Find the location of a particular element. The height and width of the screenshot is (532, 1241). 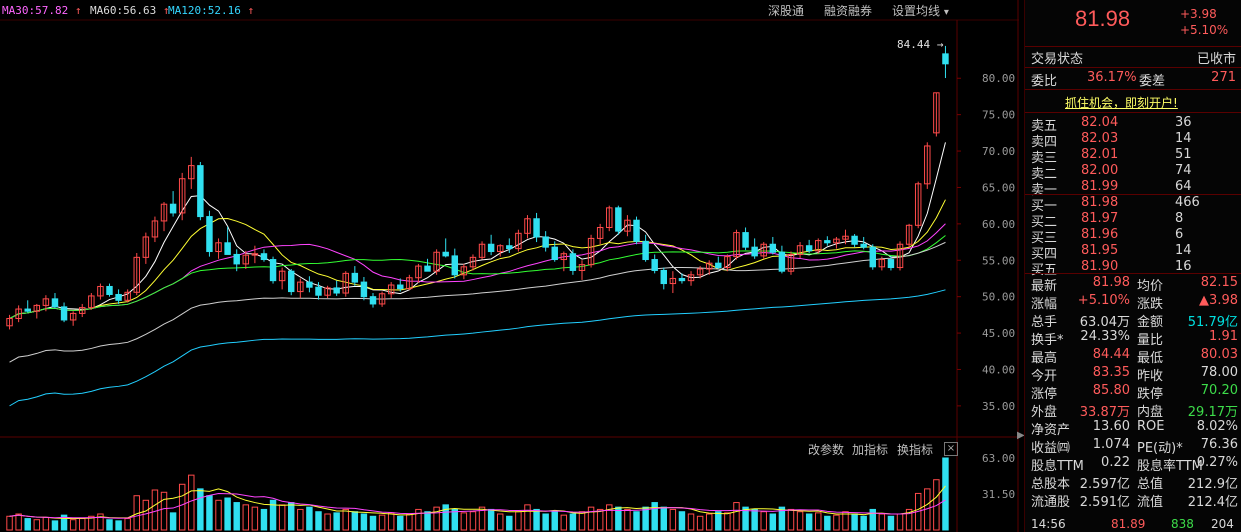

ask-price: 82.00 is located at coordinates (1100, 170).